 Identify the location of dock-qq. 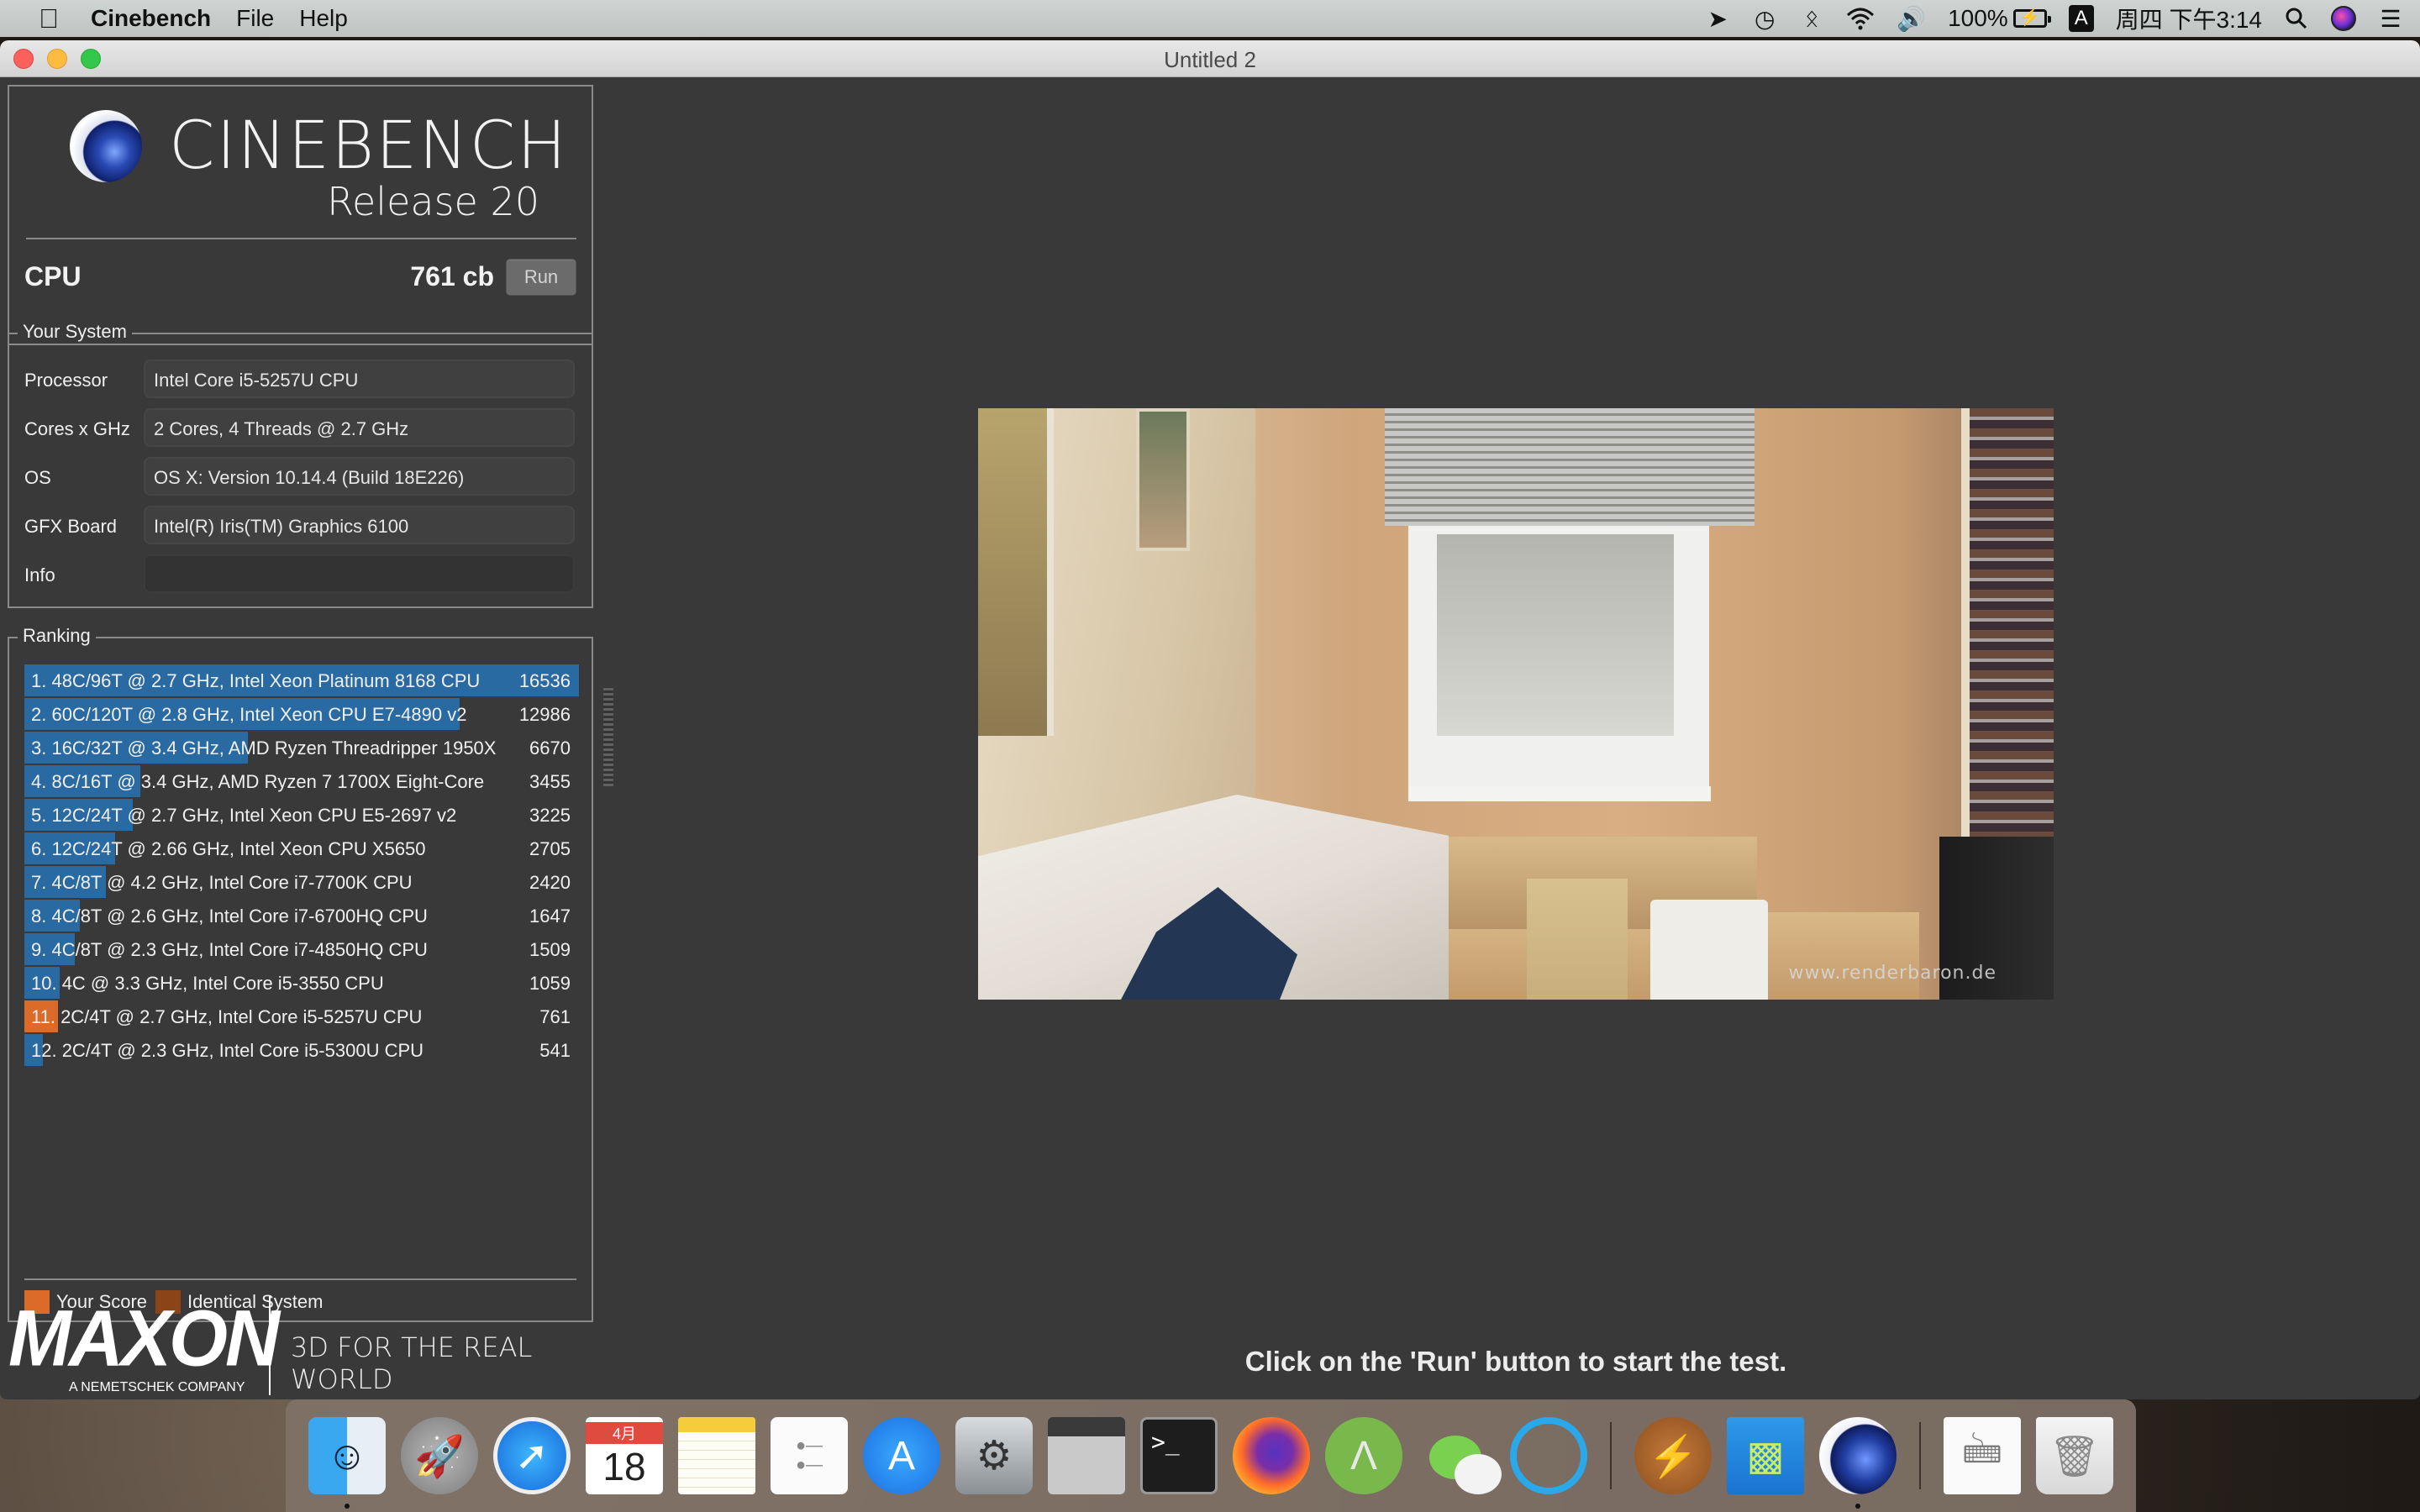
(1548, 1456).